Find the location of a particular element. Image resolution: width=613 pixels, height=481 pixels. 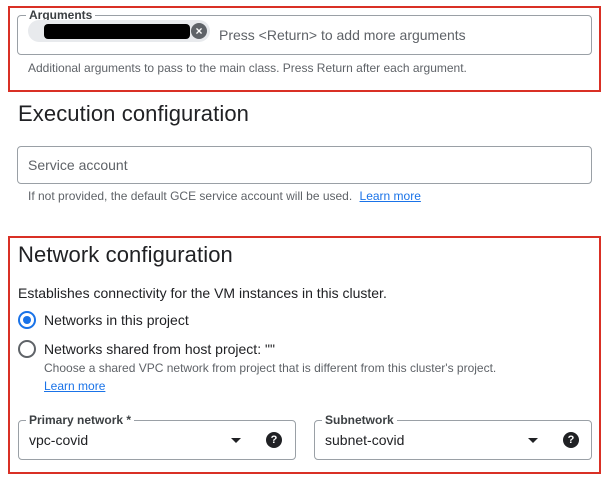

subnetwork-select: Subnetwork subnet-covid ? is located at coordinates (453, 436).